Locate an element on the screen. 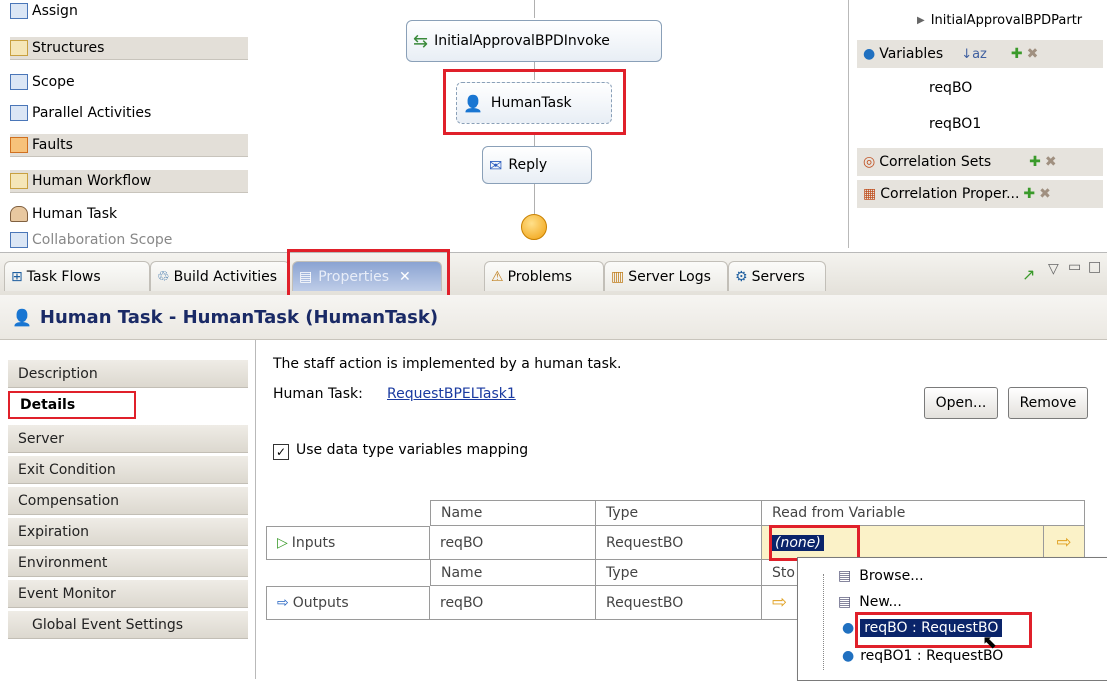 This screenshot has width=1107, height=681. scope-icon is located at coordinates (19, 82).